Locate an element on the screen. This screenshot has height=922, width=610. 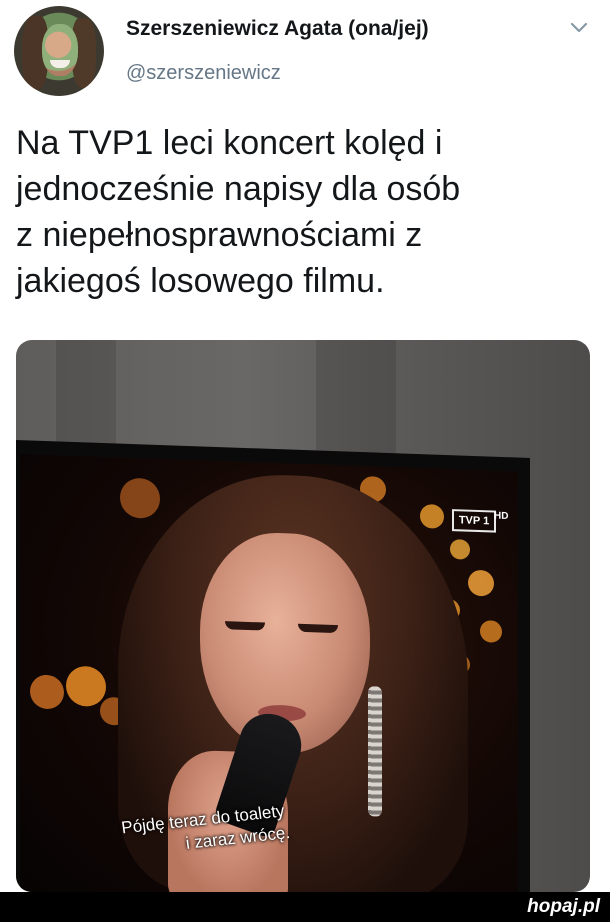
avatar-face is located at coordinates (60, 50).